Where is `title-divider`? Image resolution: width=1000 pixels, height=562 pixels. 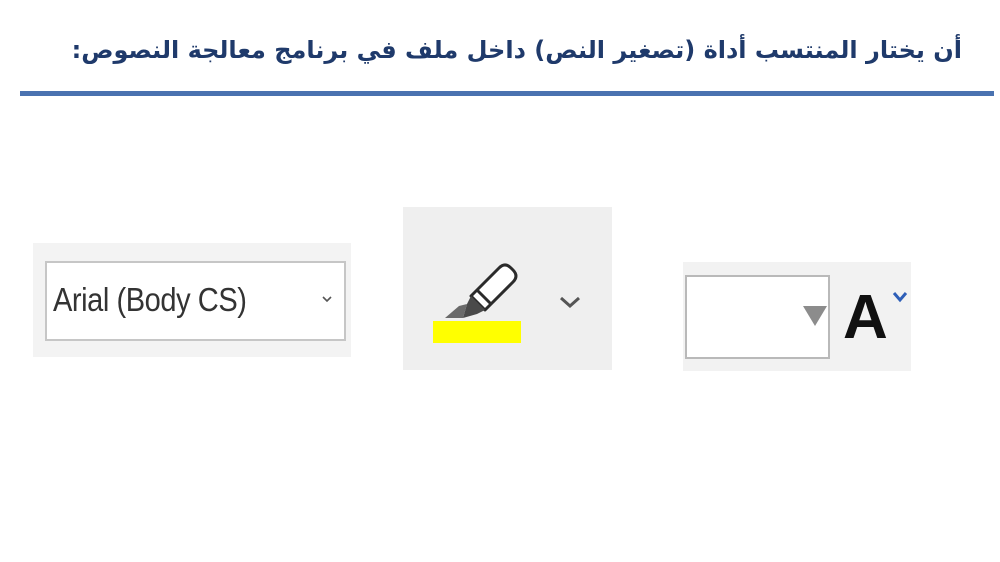 title-divider is located at coordinates (507, 93).